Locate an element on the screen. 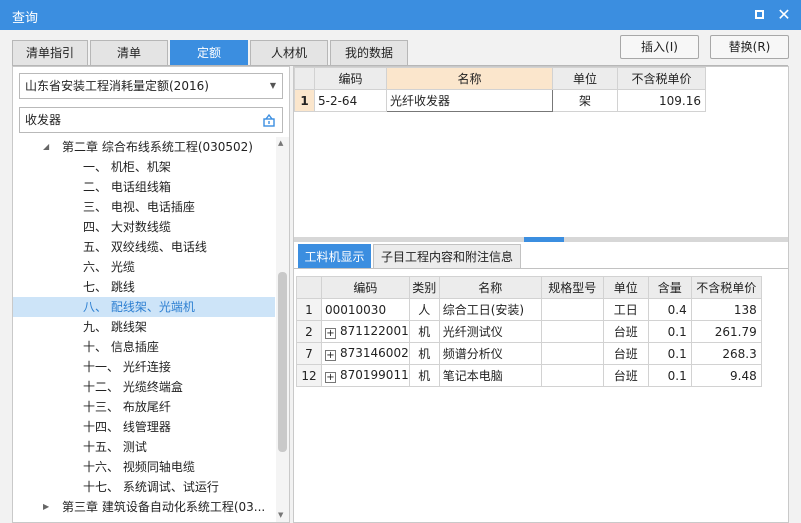 This screenshot has width=801, height=523. cell-price: 268.3 is located at coordinates (726, 353).